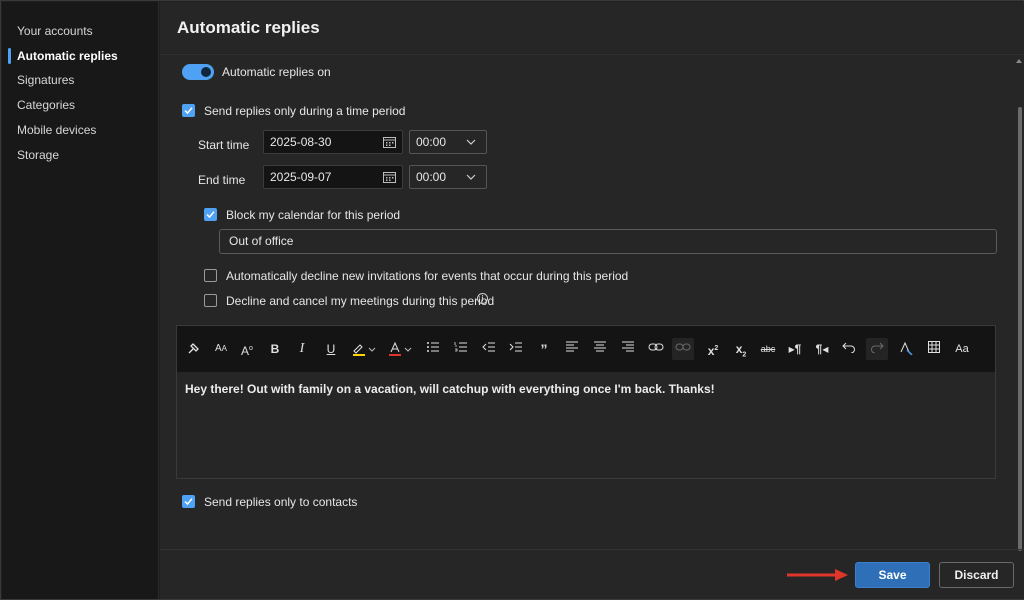  Describe the element at coordinates (364, 349) in the screenshot. I see `highlight-icon` at that location.